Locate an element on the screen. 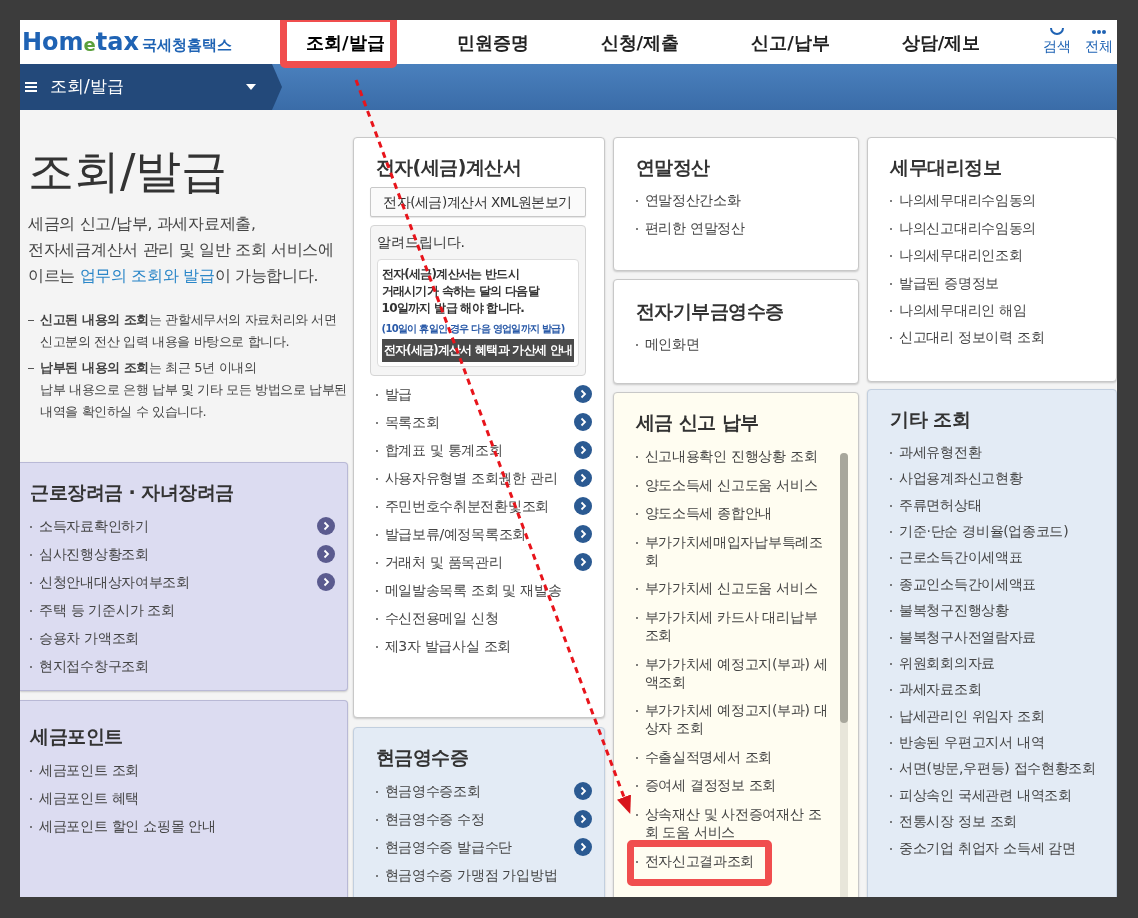  menu-link: 주택 등 기준시가 조회 is located at coordinates (187, 609).